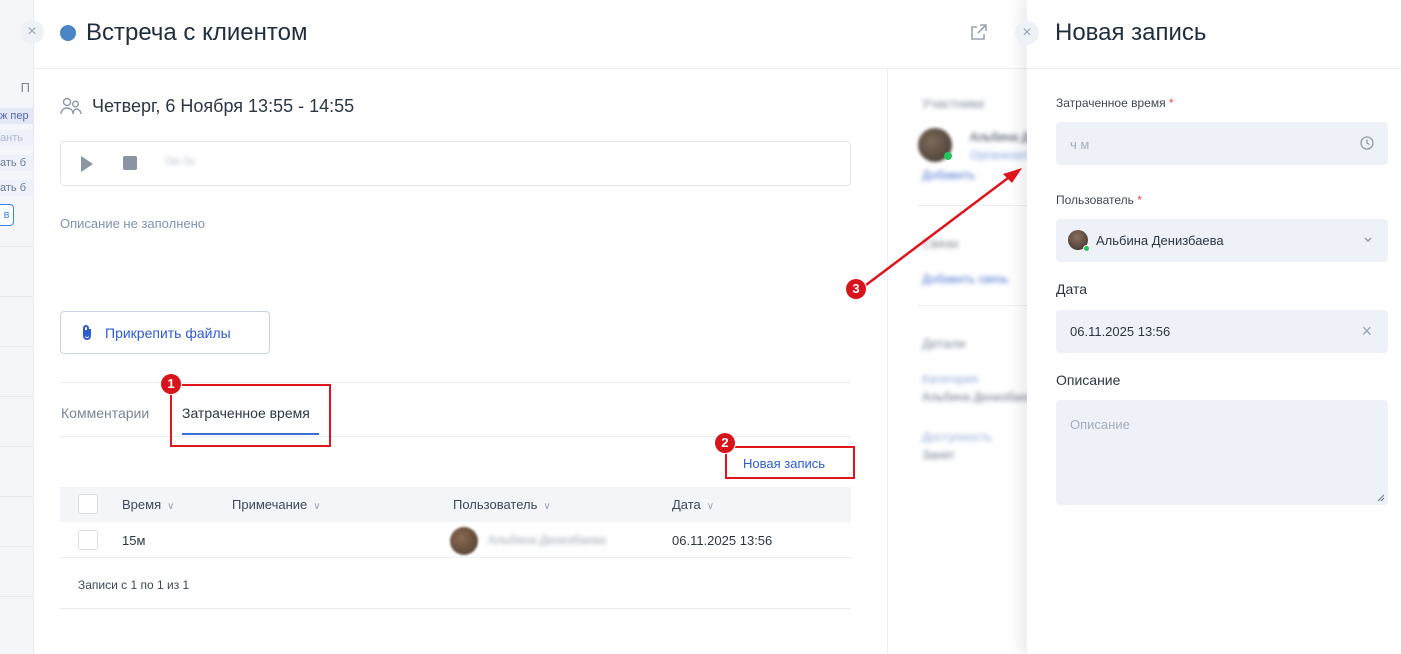  I want to click on clear-icon: ×, so click(1366, 331).